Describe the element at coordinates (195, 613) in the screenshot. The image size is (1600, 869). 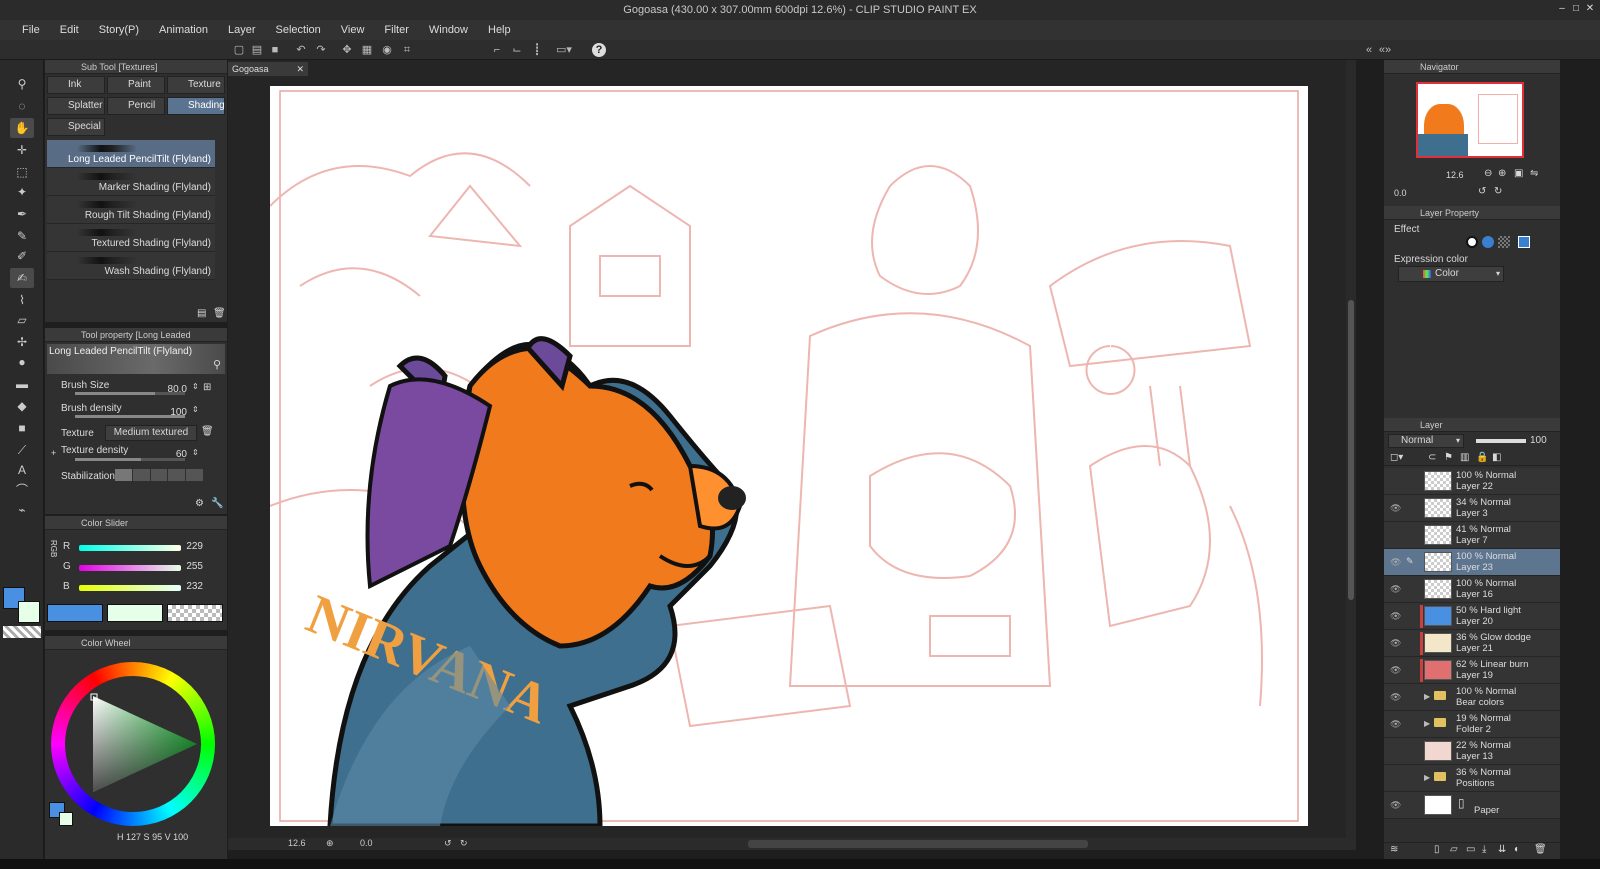
I see `transparent-color-chip` at that location.